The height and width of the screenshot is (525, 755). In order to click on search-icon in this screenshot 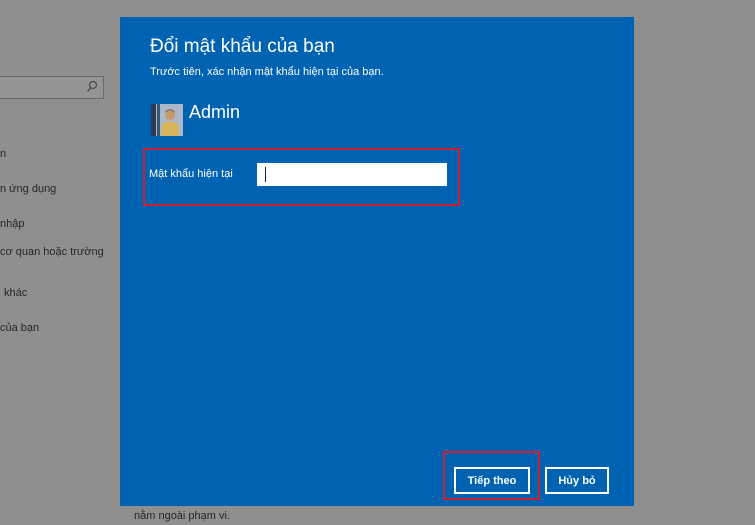, I will do `click(92, 87)`.